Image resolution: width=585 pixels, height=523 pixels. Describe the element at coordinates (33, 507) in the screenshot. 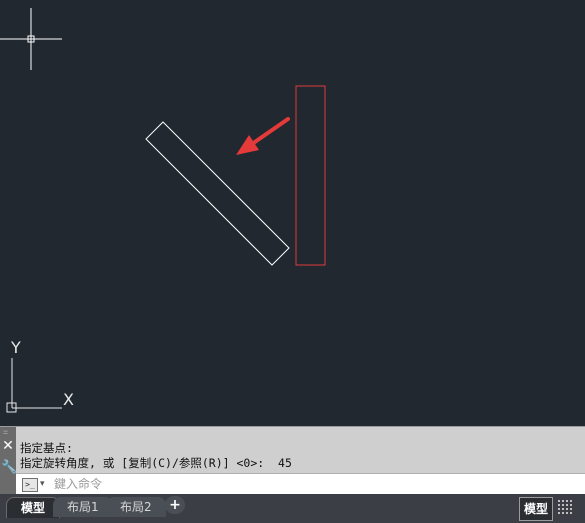

I see `tab-model: 模型` at that location.